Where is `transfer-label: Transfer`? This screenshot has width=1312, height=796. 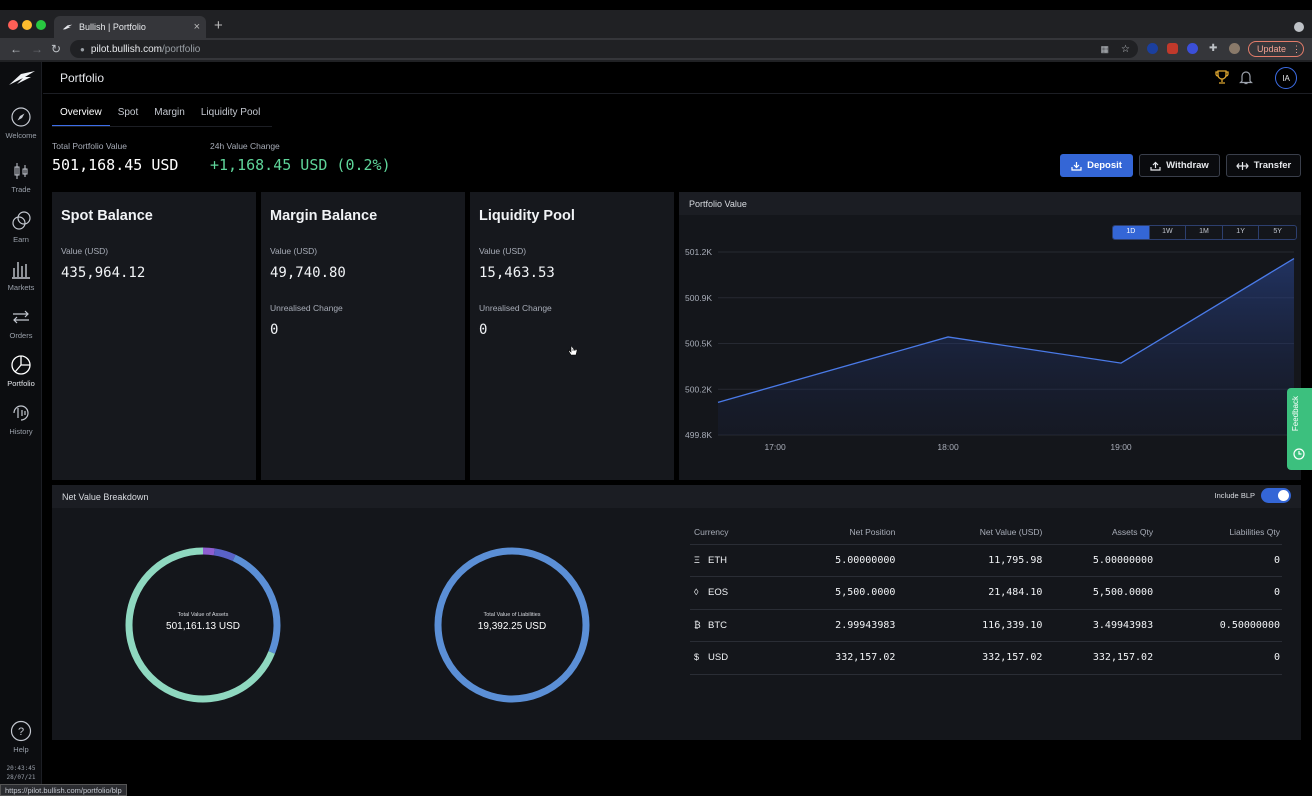
transfer-label: Transfer is located at coordinates (1273, 165).